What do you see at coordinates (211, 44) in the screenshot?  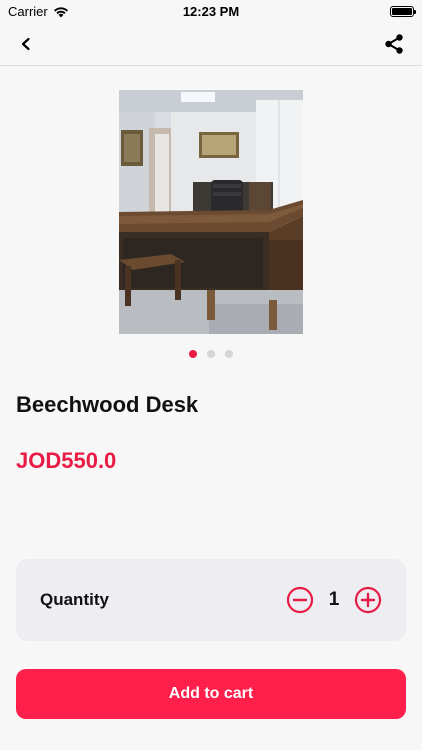 I see `nav-bar` at bounding box center [211, 44].